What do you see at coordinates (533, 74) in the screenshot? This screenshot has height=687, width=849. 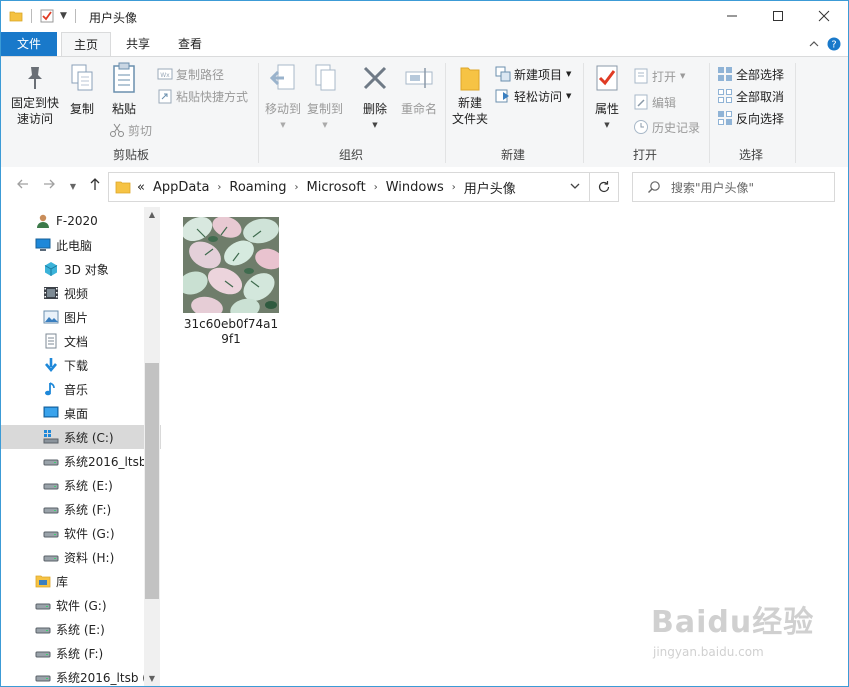 I see `new-item-button: 新建项目 ▼` at bounding box center [533, 74].